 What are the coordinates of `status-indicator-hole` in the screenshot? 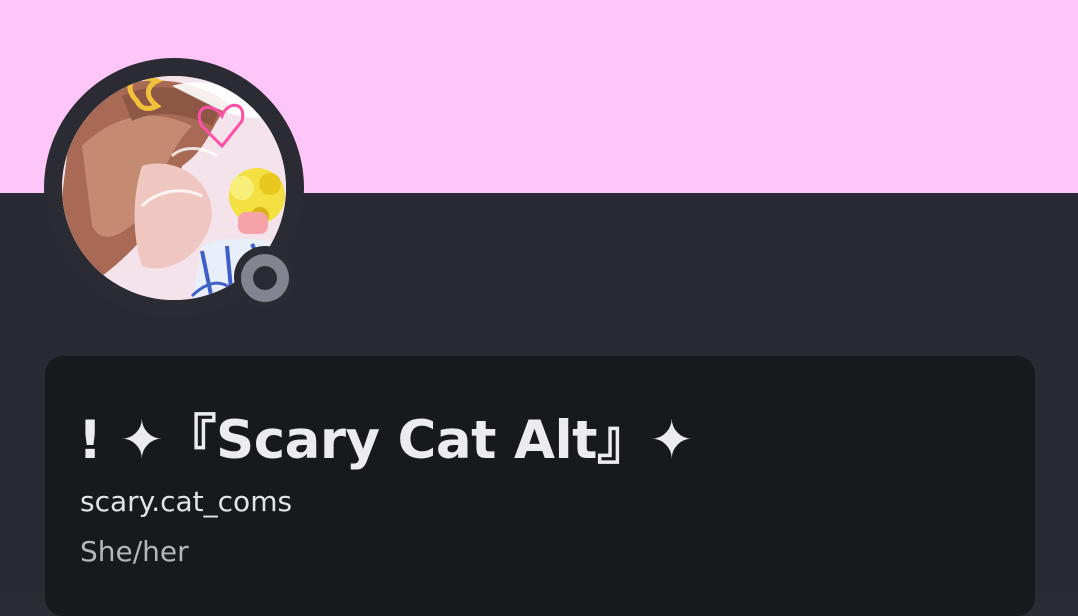 It's located at (265, 278).